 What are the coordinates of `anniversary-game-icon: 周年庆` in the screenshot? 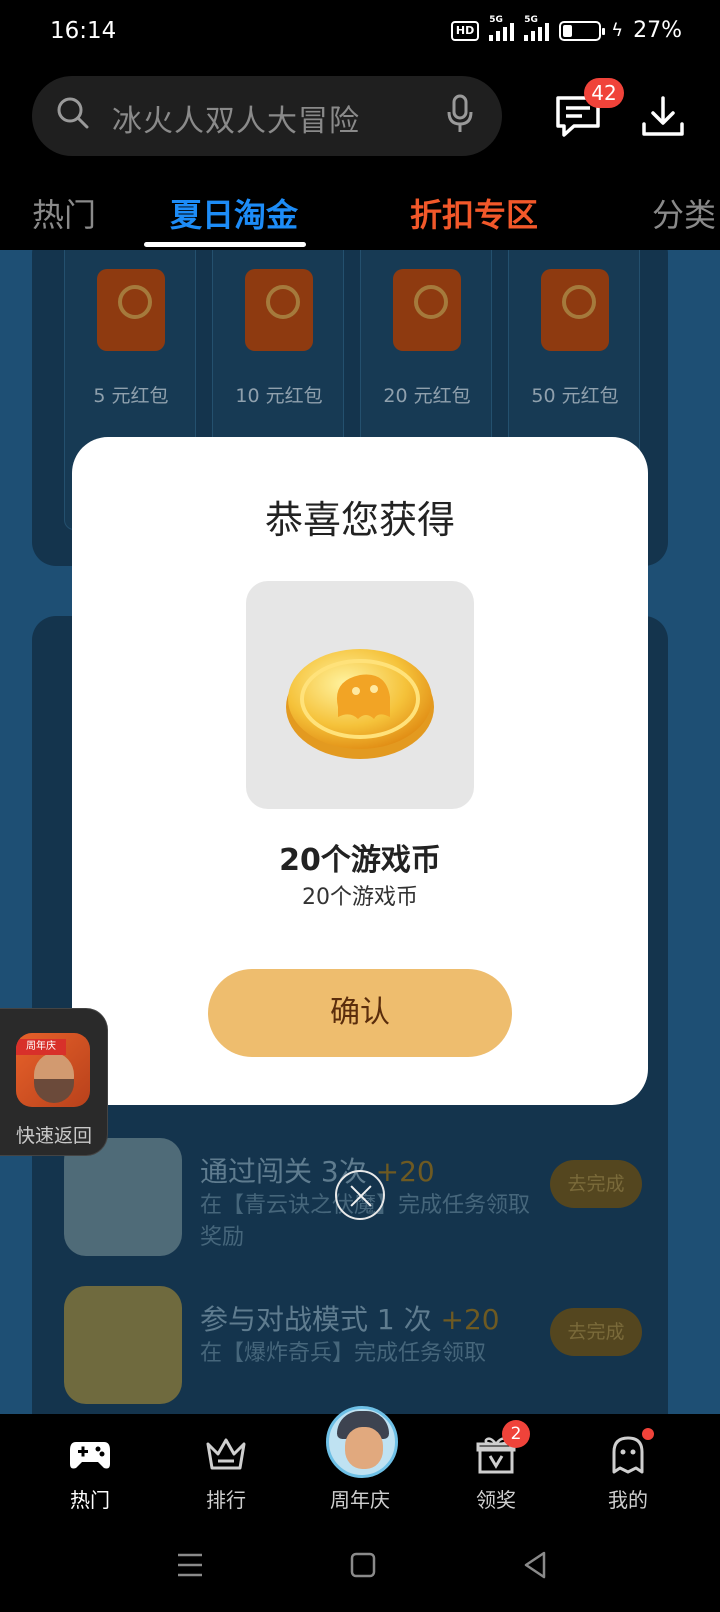 It's located at (53, 1070).